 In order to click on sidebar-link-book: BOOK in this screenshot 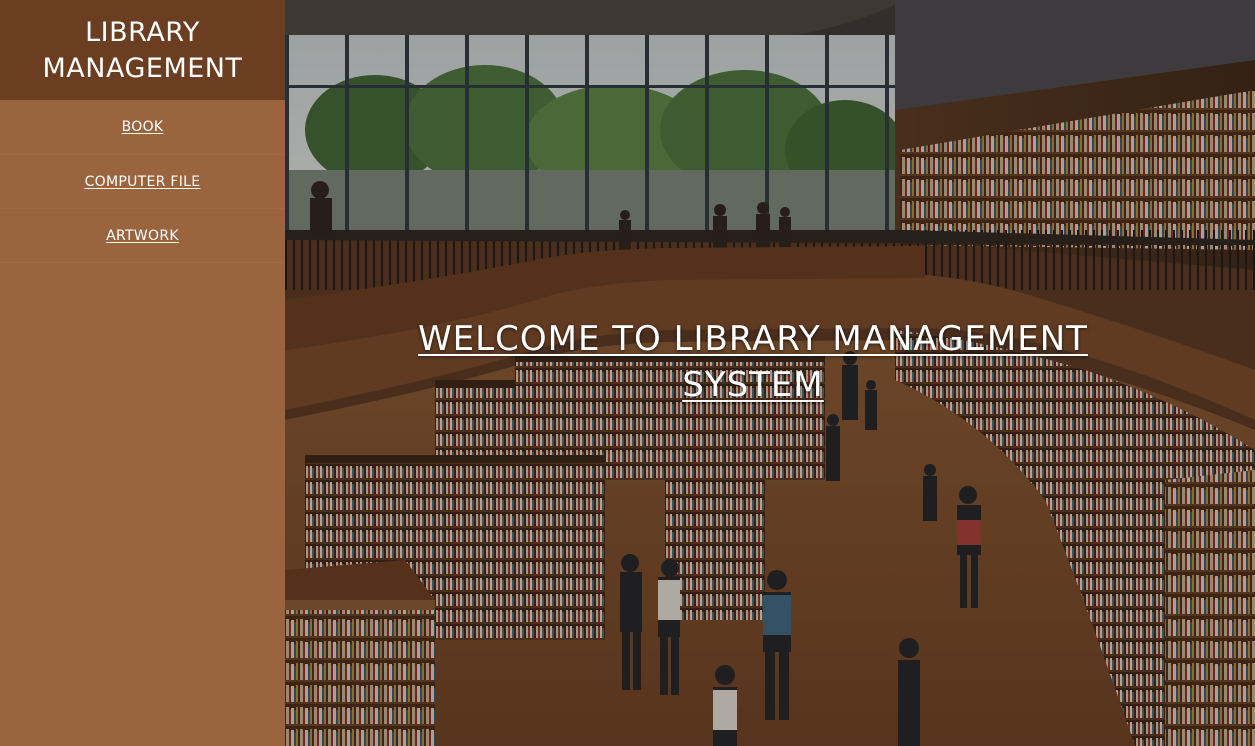, I will do `click(143, 127)`.